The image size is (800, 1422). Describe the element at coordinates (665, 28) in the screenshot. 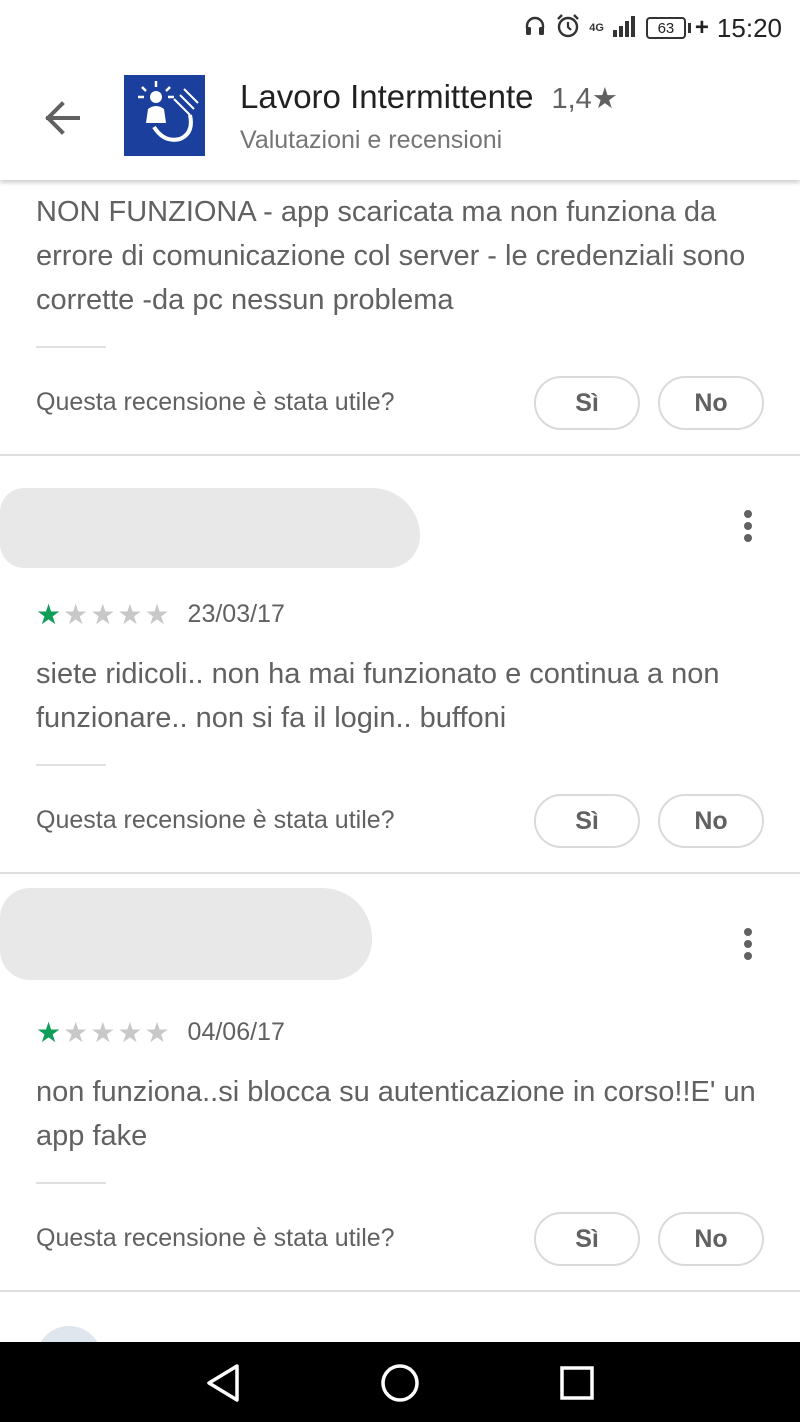

I see `battery-level: 63` at that location.